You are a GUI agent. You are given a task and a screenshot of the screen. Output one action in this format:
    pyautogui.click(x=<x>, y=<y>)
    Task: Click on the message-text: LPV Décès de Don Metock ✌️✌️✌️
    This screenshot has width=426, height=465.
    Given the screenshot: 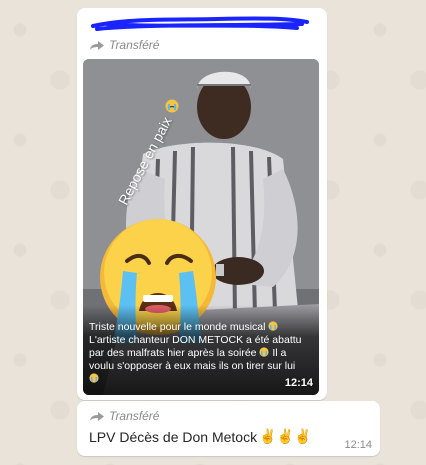 What is the action you would take?
    pyautogui.click(x=200, y=436)
    